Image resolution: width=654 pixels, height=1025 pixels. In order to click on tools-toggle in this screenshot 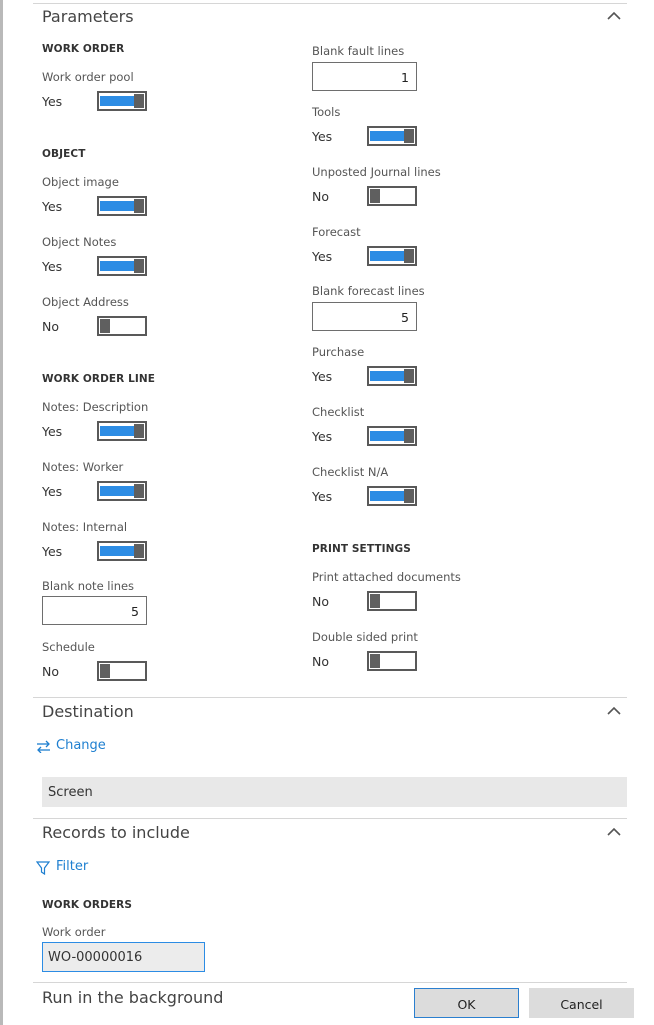, I will do `click(392, 136)`.